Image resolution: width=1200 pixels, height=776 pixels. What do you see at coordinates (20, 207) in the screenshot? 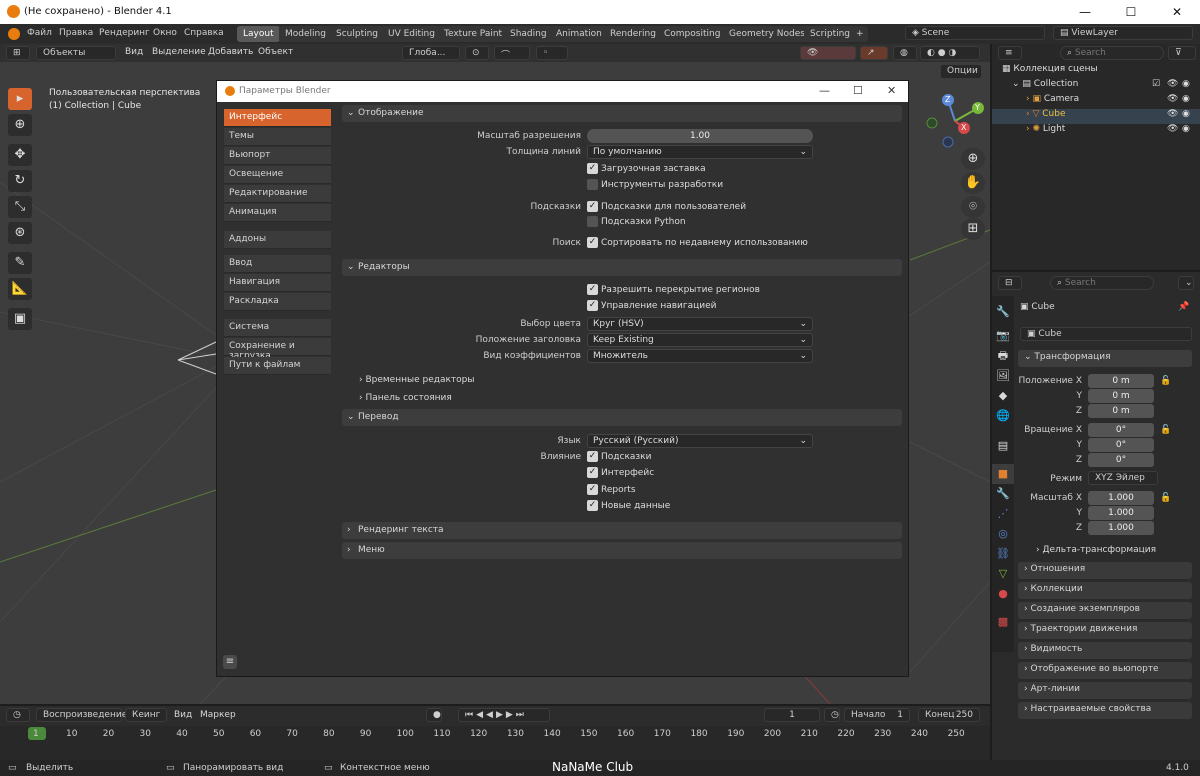
I see `scale-tool-icon: ⤡` at bounding box center [20, 207].